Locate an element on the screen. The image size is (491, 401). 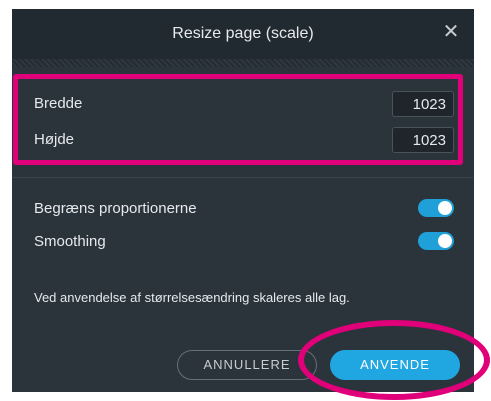
constrain-label: Begræns proportionerne is located at coordinates (115, 208).